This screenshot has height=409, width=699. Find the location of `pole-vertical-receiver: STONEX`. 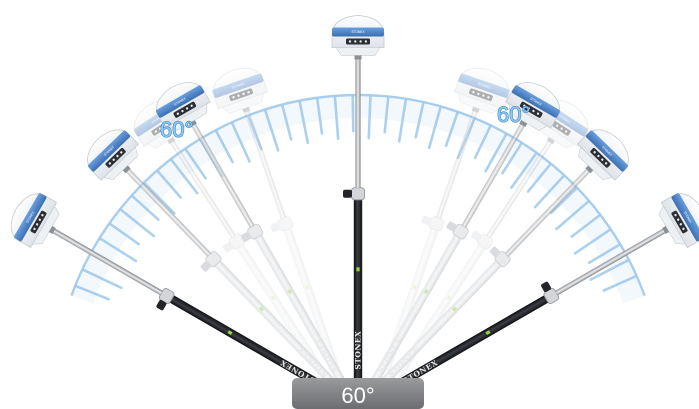

pole-vertical-receiver: STONEX is located at coordinates (358, 37).